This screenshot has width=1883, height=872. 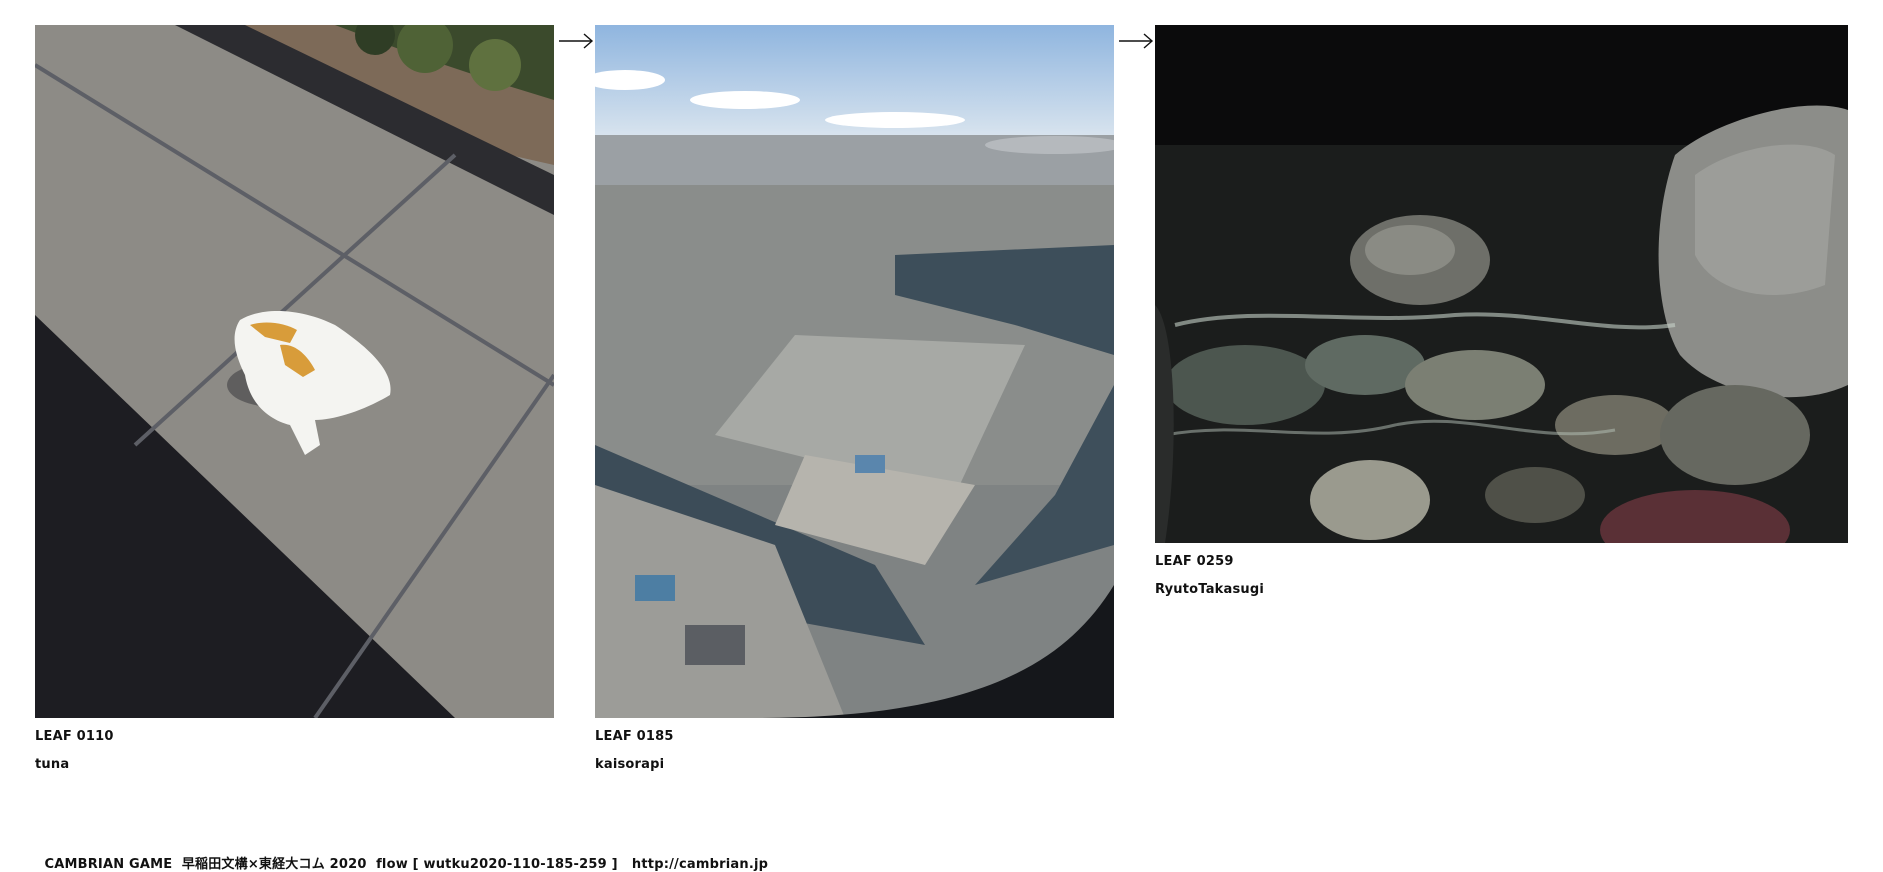 What do you see at coordinates (1210, 589) in the screenshot?
I see `leaf-author: RyutoTakasugi` at bounding box center [1210, 589].